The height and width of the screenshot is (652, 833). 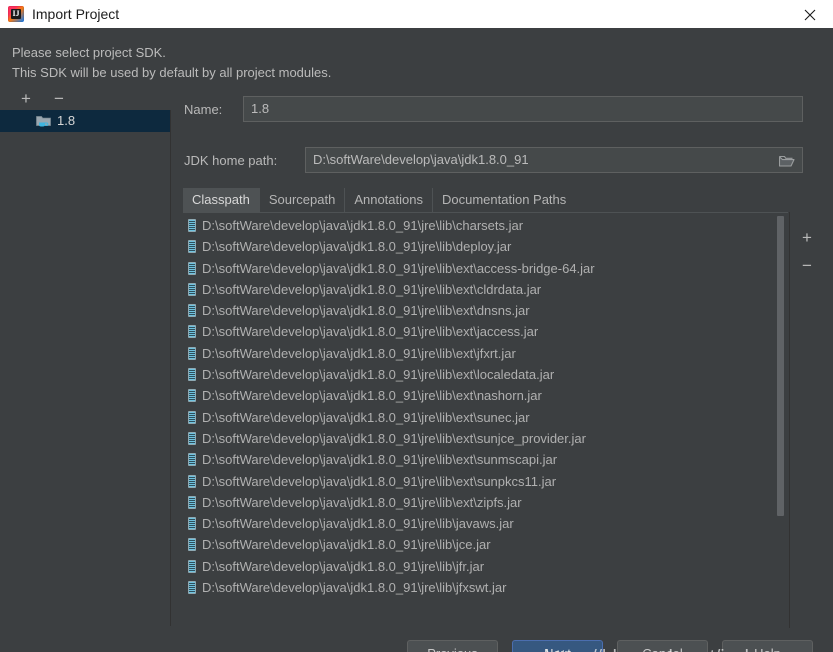 I want to click on close-icon, so click(x=810, y=14).